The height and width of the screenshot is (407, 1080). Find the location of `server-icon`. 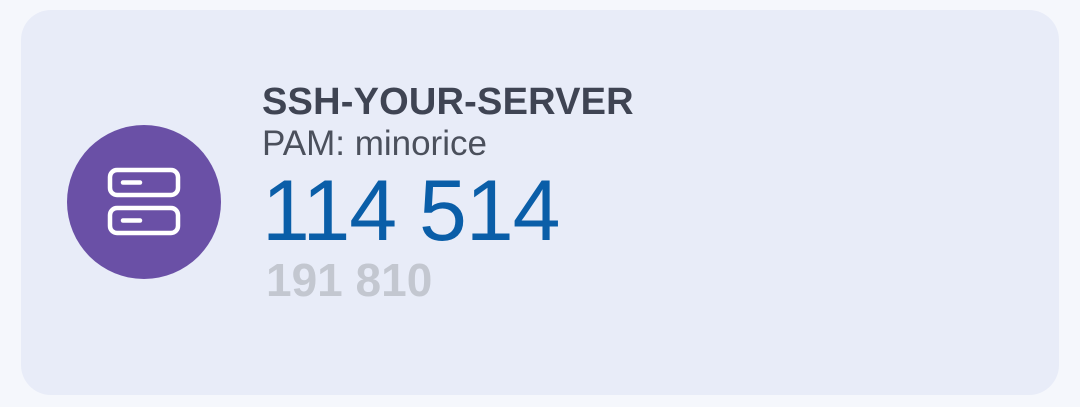

server-icon is located at coordinates (144, 201).